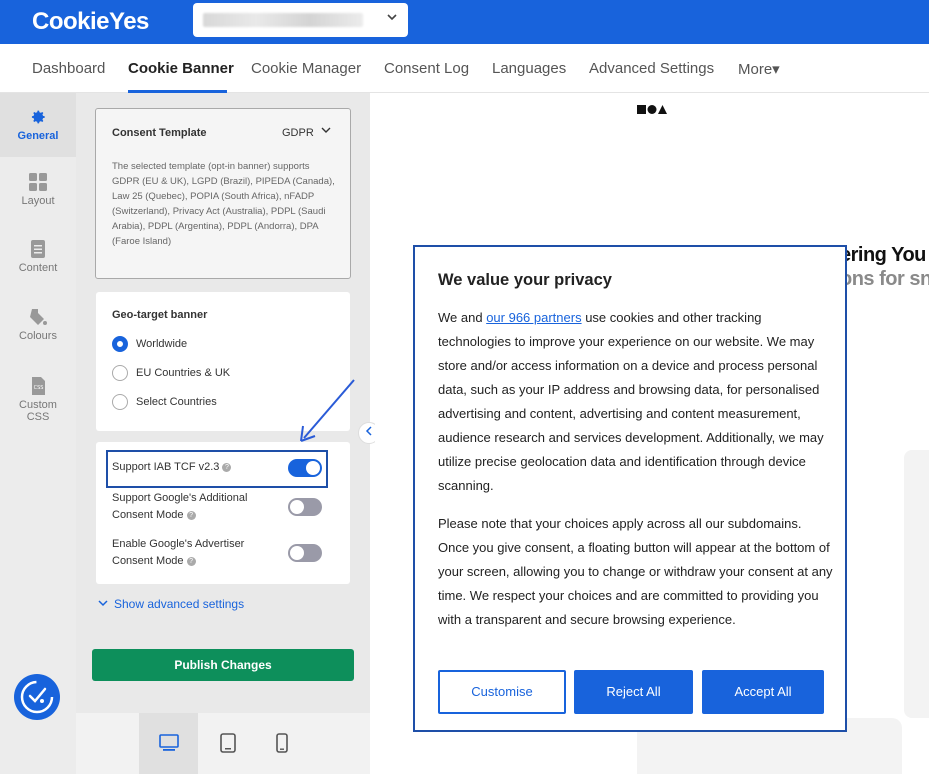 The width and height of the screenshot is (929, 774). I want to click on sidebar-item-label: Colours, so click(38, 336).